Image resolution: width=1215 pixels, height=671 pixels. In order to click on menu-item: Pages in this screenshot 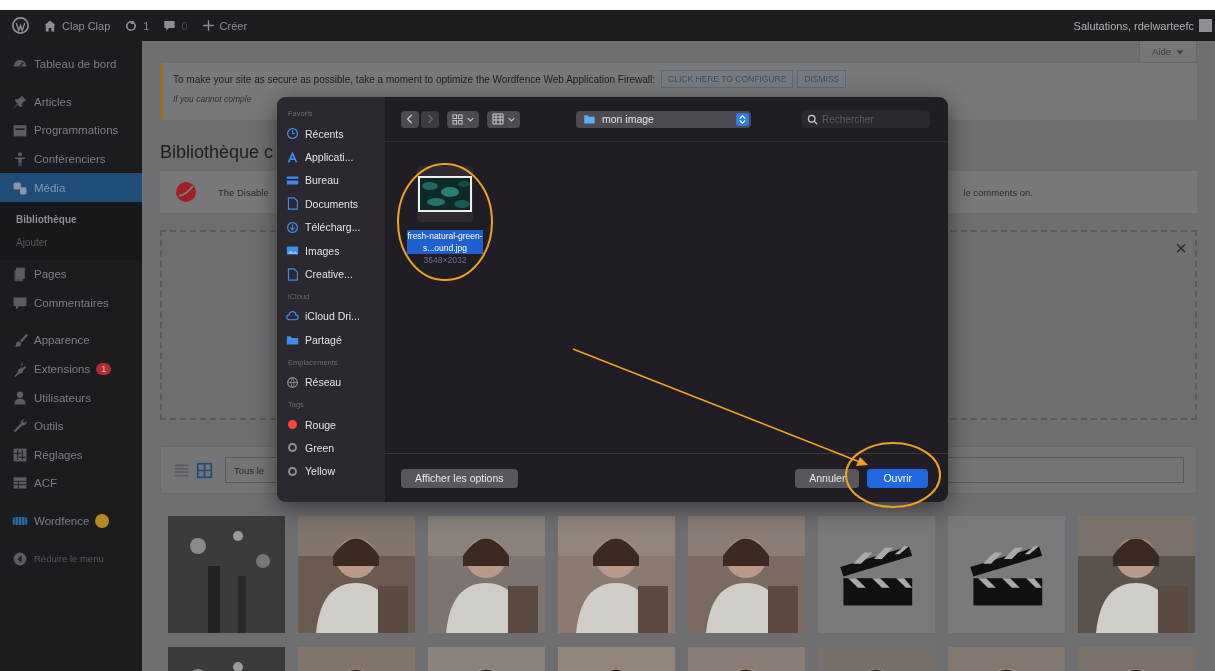, I will do `click(71, 274)`.